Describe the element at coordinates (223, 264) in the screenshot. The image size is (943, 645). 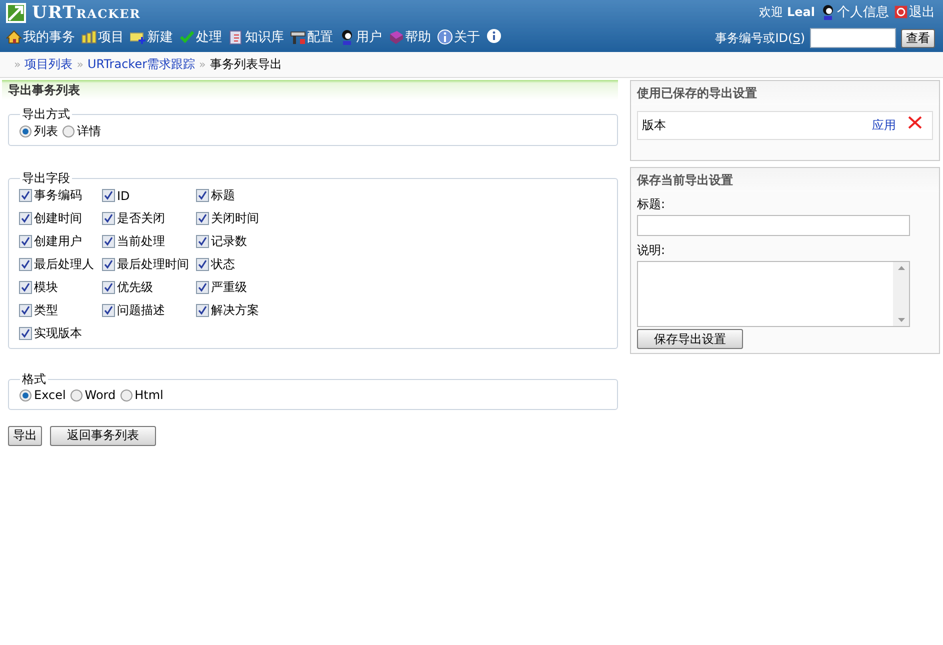
I see `field-label: 状态` at that location.